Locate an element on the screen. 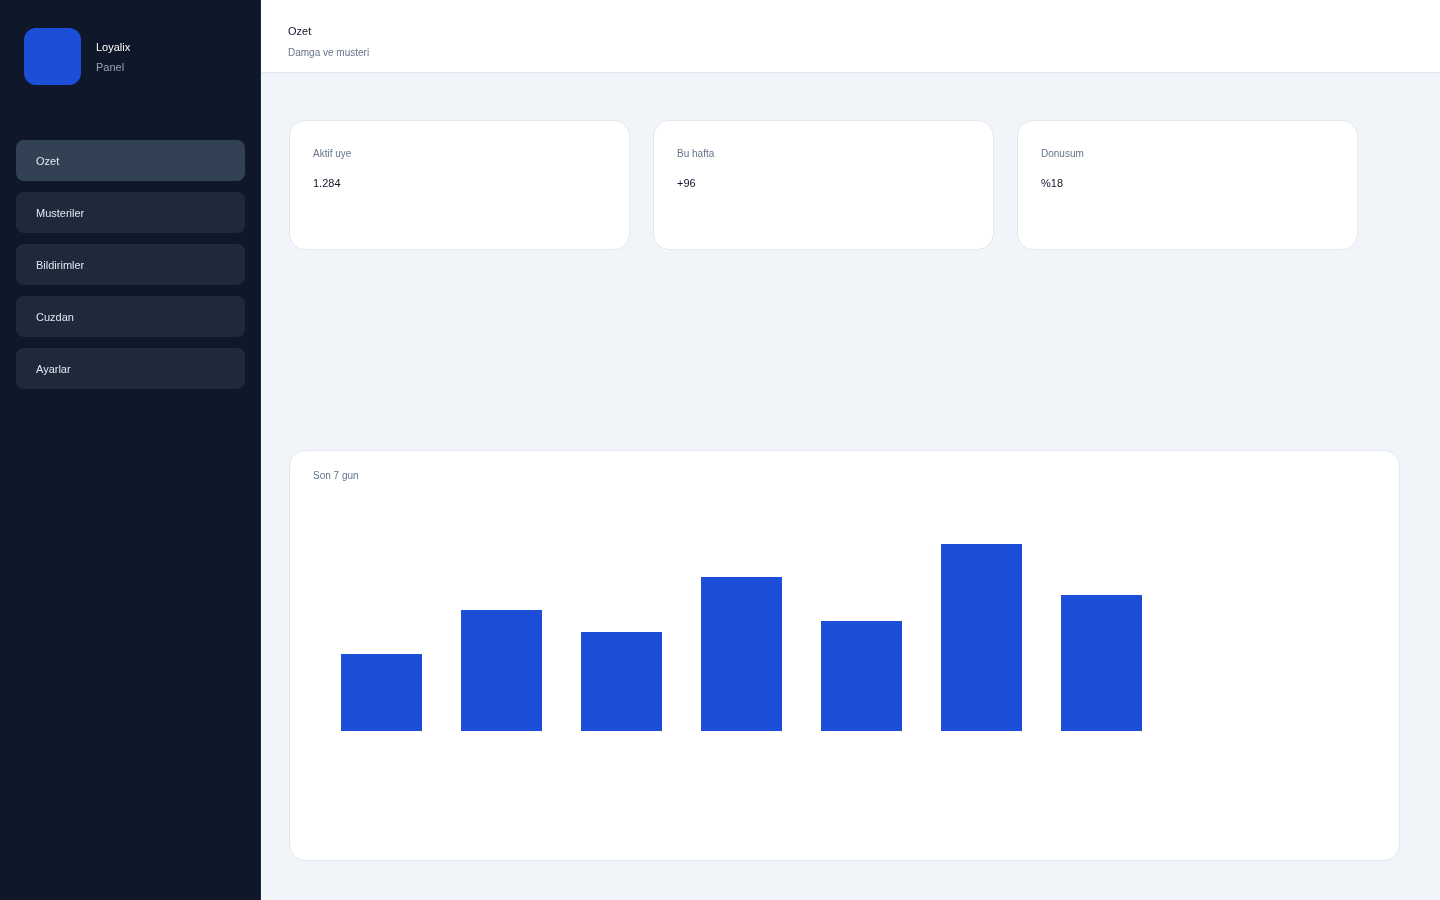 The image size is (1440, 900). stat-value: +96 is located at coordinates (687, 183).